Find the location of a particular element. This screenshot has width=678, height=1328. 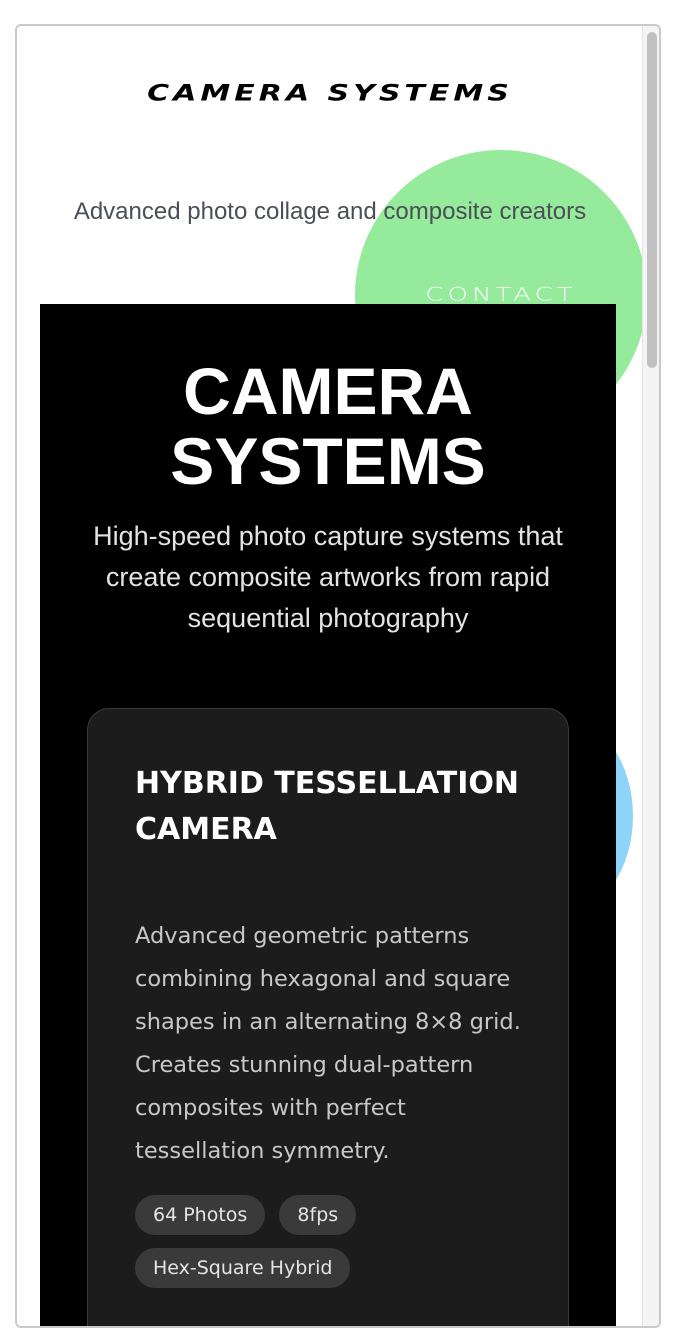

hero-title-line-1: CAMERA is located at coordinates (328, 391).